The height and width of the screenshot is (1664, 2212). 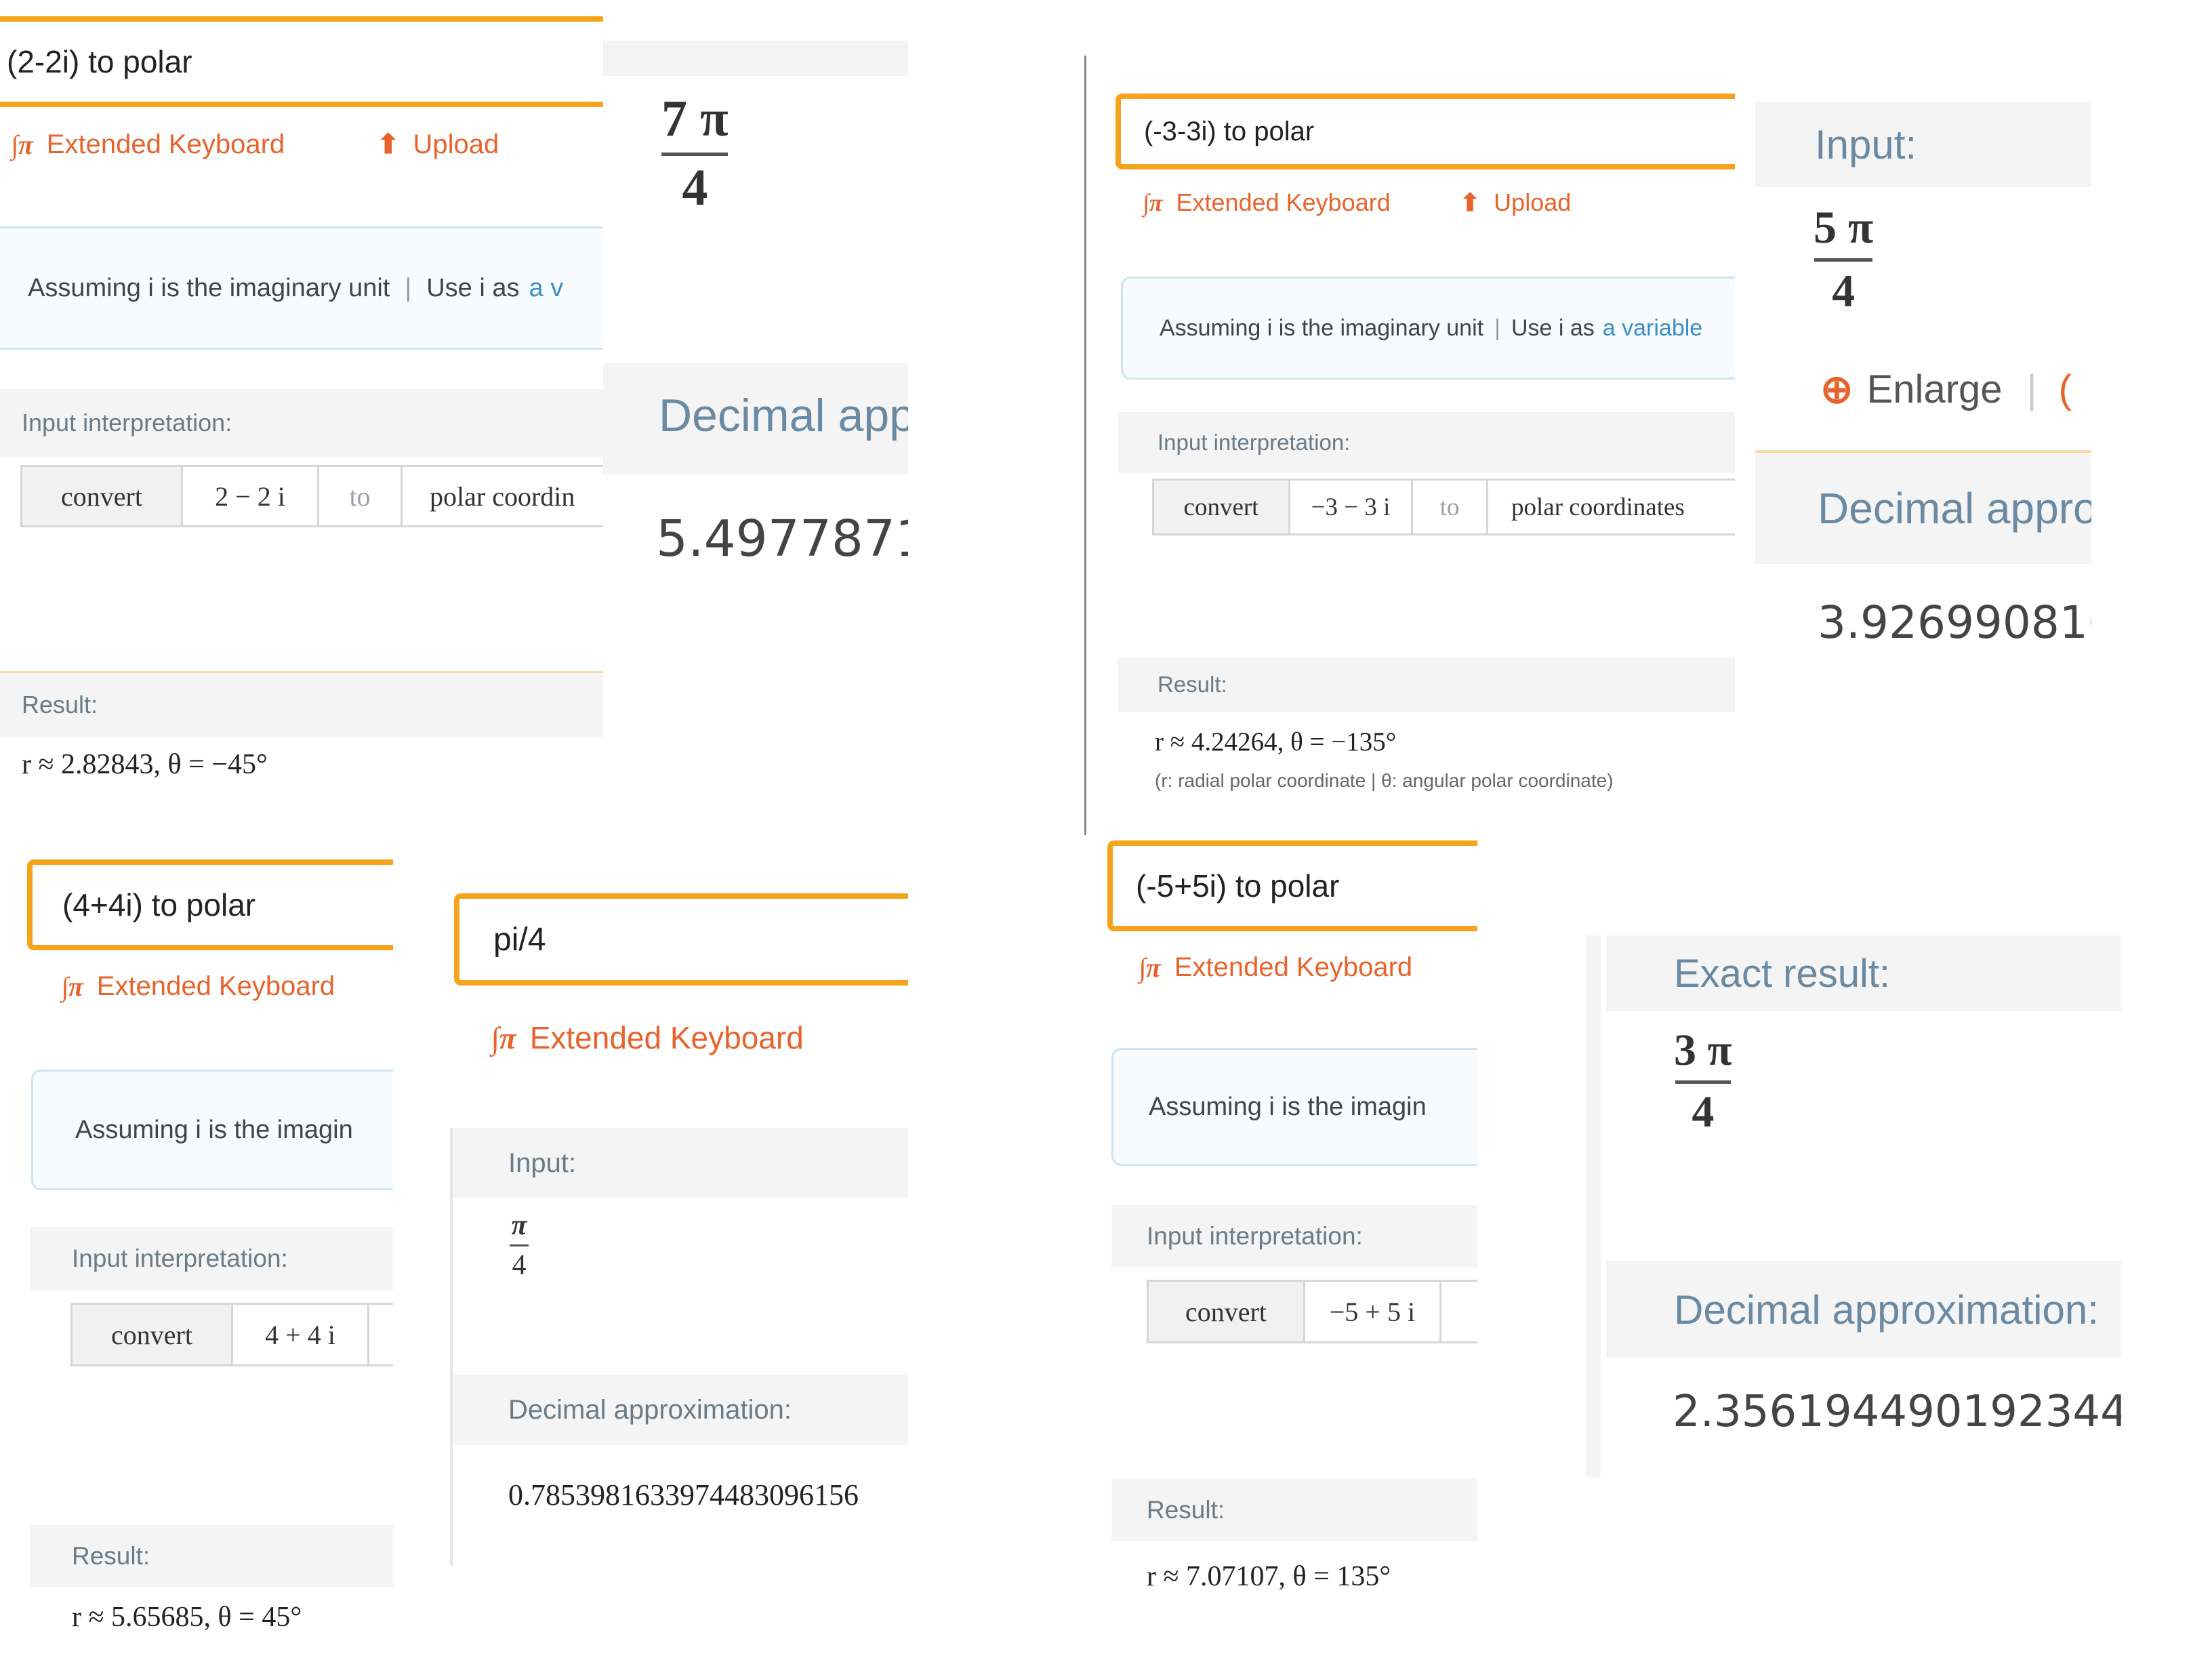 I want to click on zoom-in-icon: ⊕, so click(x=1837, y=389).